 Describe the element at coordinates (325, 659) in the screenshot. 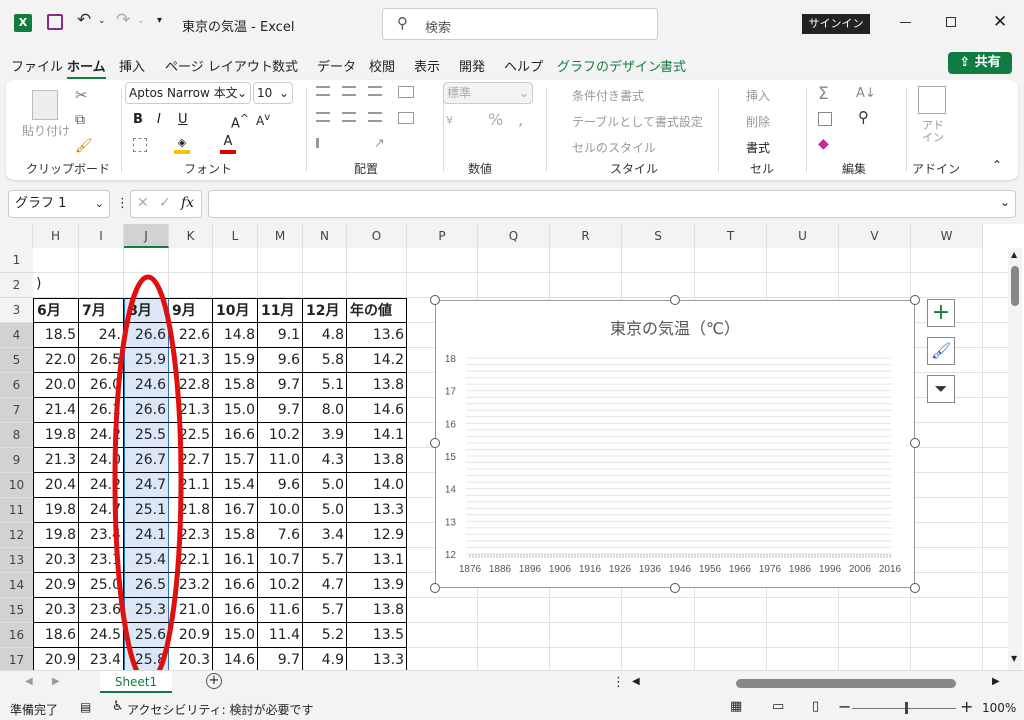

I see `table-cell: 4.9` at that location.